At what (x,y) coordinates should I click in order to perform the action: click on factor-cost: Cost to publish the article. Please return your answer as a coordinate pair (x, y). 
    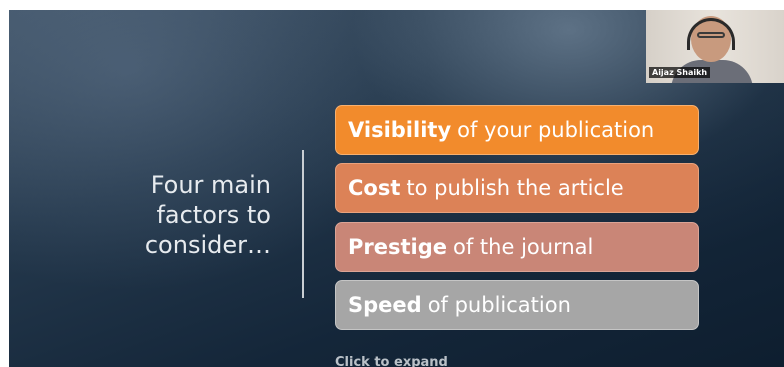
    Looking at the image, I should click on (517, 188).